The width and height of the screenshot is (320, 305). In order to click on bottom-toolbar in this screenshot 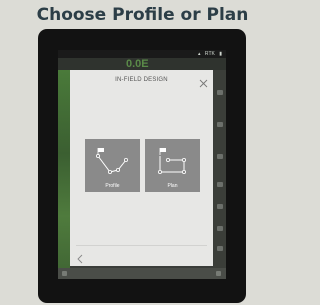, I will do `click(142, 273)`.